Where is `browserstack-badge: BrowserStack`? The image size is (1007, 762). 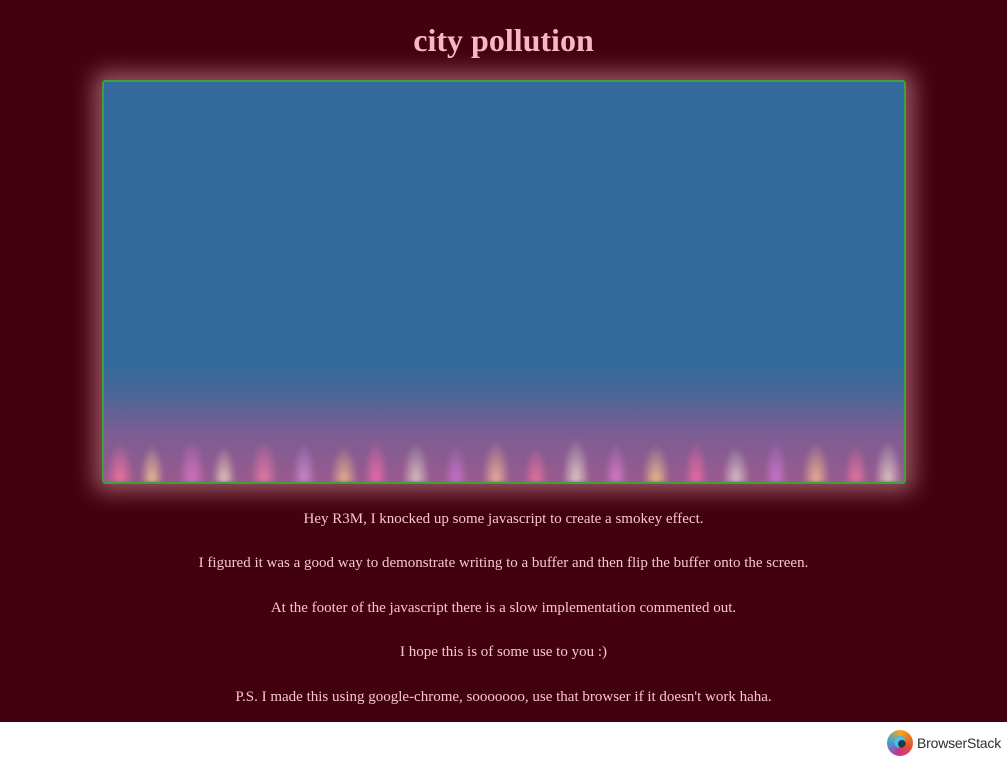 browserstack-badge: BrowserStack is located at coordinates (944, 743).